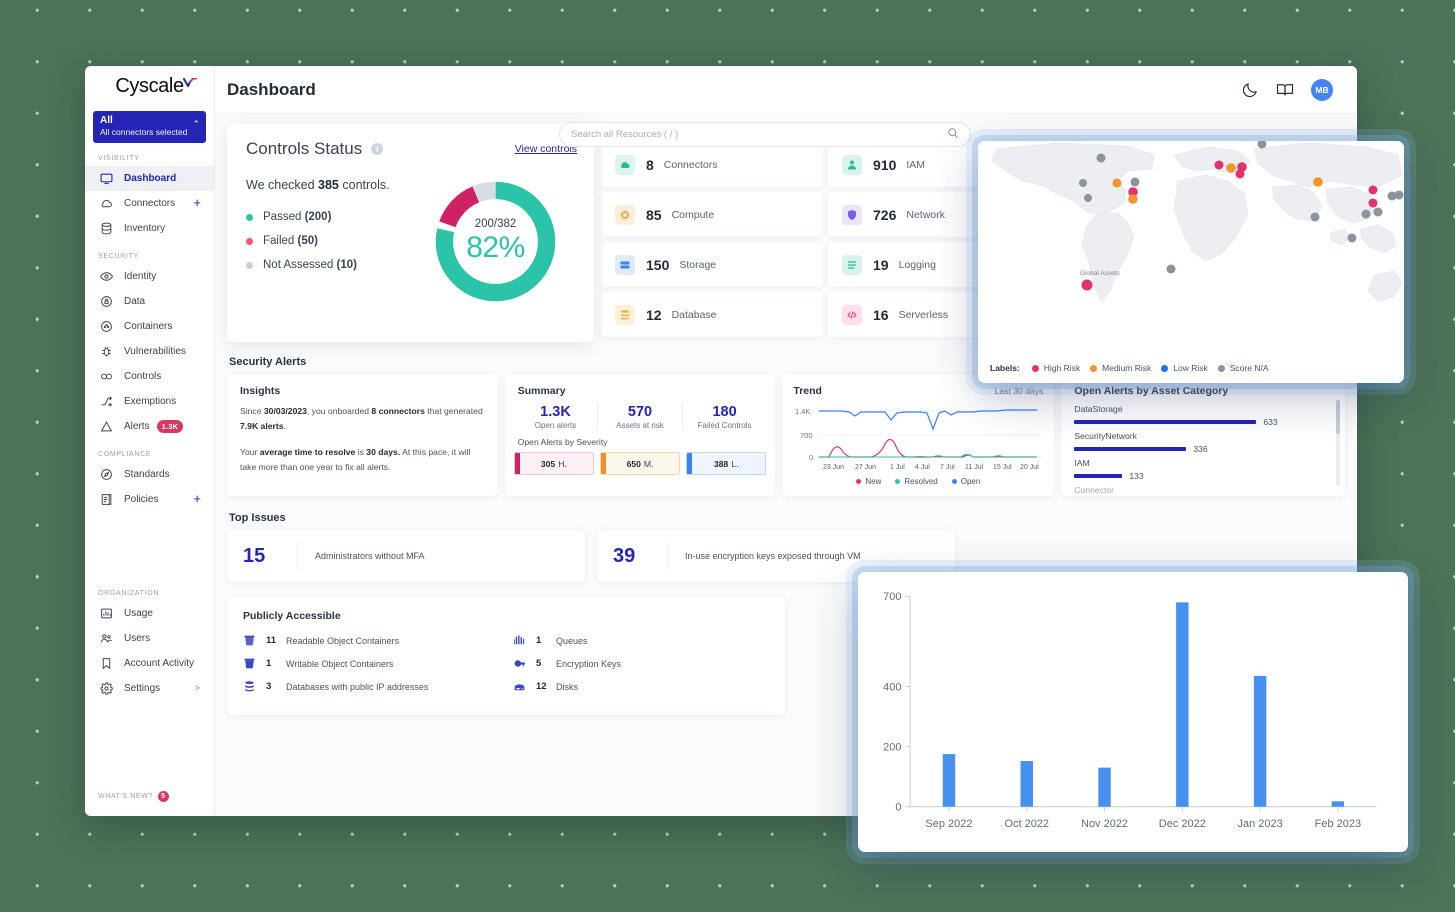  I want to click on search-input, so click(759, 134).